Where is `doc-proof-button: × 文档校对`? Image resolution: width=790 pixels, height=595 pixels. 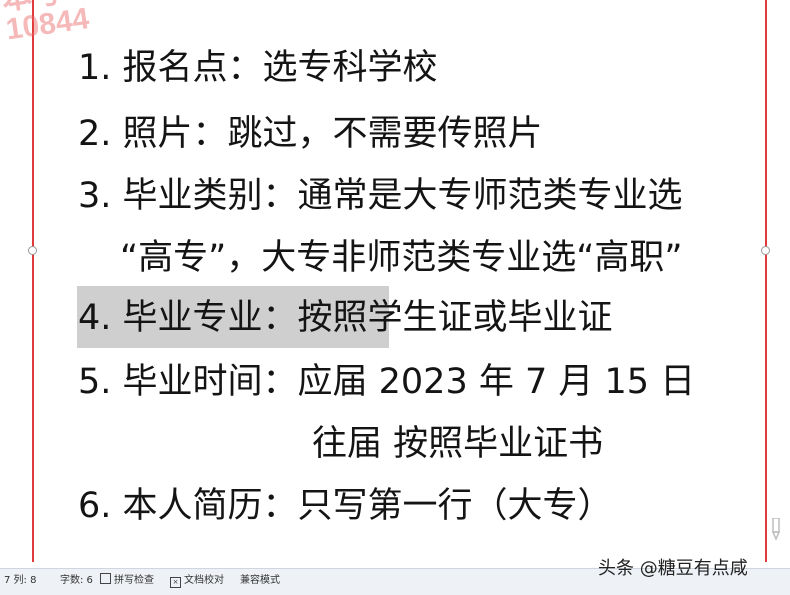
doc-proof-button: × 文档校对 is located at coordinates (197, 581).